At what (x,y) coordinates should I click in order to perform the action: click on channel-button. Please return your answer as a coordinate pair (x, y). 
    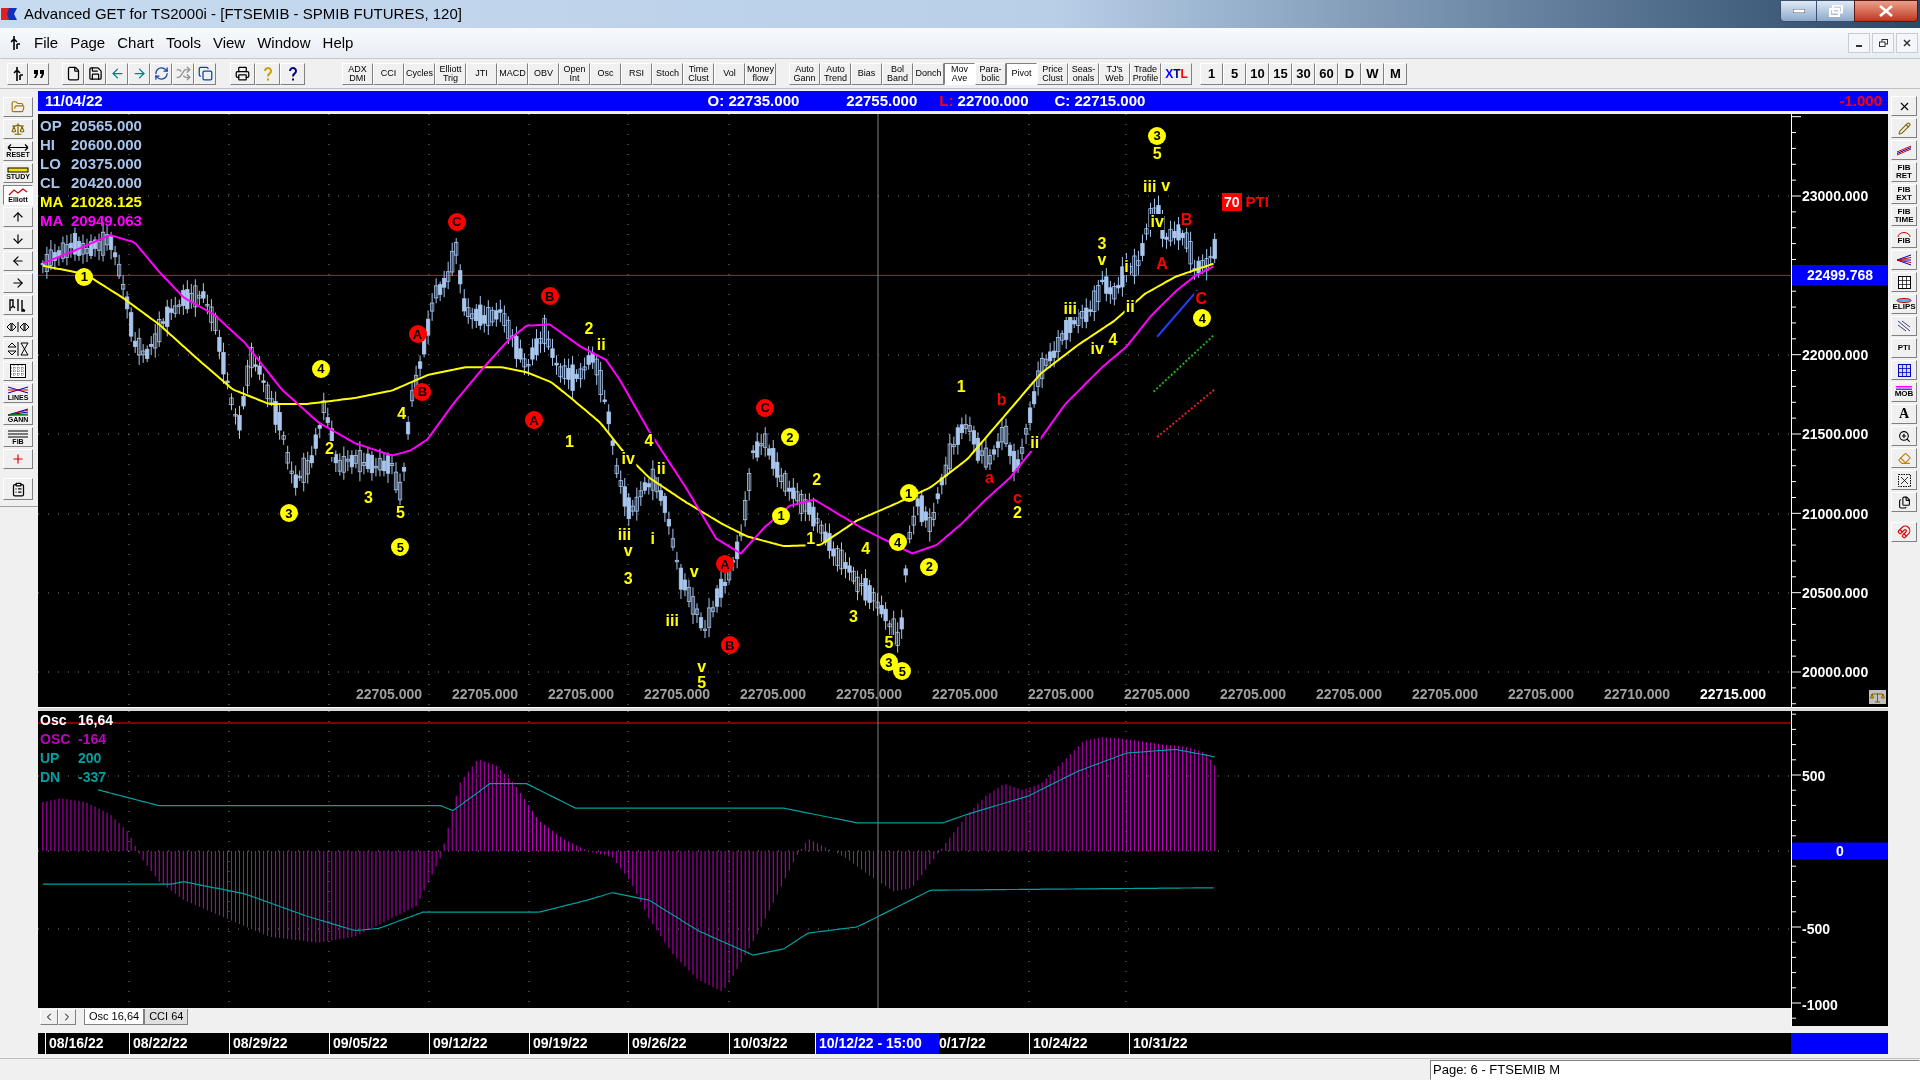
    Looking at the image, I should click on (1904, 150).